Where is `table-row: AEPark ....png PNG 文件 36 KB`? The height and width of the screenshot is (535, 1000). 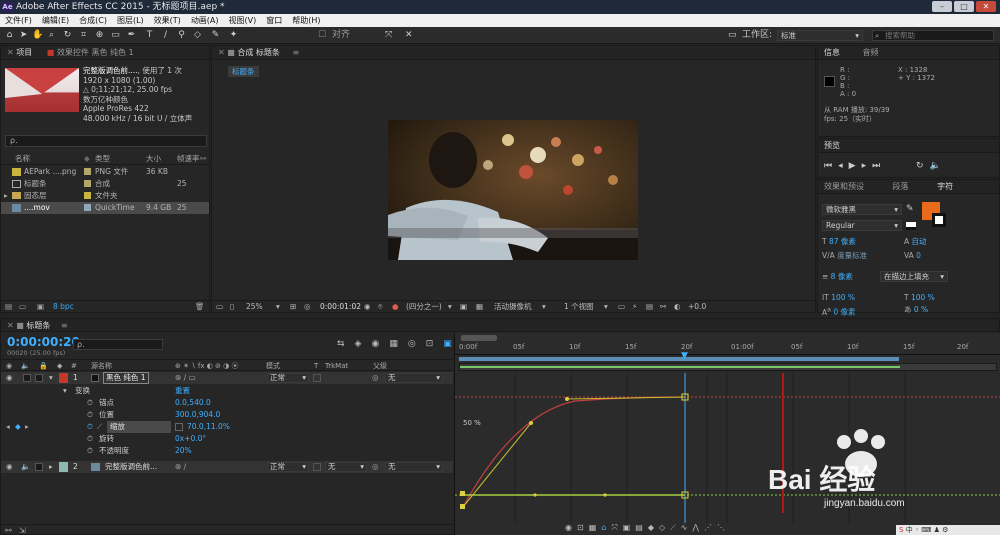
table-row: AEPark ....png PNG 文件 36 KB is located at coordinates (105, 172).